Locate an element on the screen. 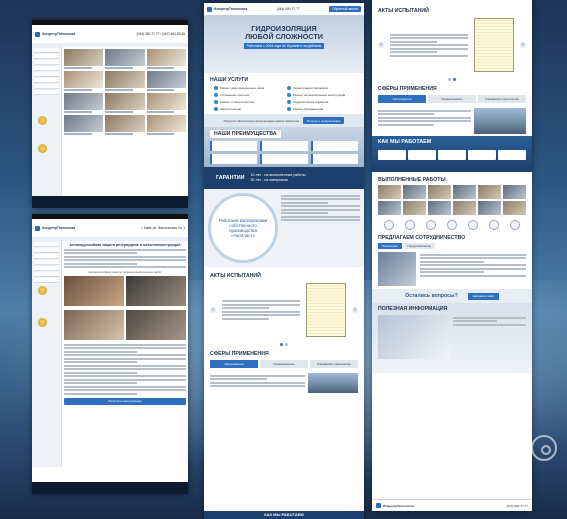 This screenshot has width=567, height=519. coop-section: ПРЕДЛАГАЕМ СОТРУДНИЧЕСТВО is located at coordinates (452, 238).